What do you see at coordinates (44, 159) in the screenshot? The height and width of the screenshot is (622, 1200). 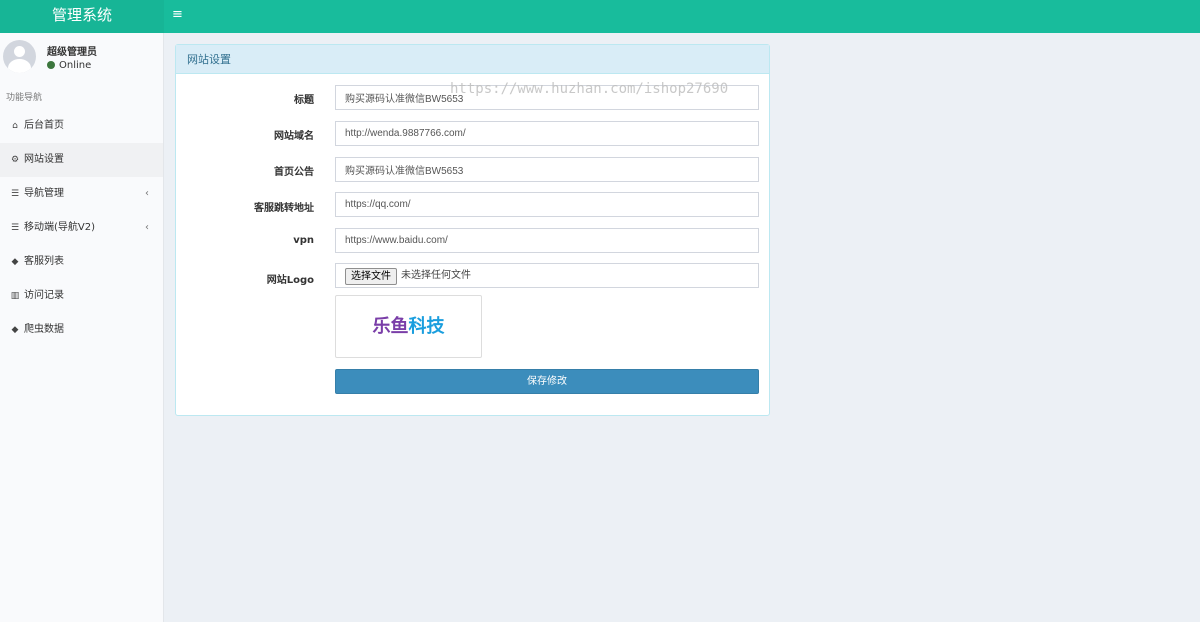 I see `sidebar-item-label: 网站设置` at bounding box center [44, 159].